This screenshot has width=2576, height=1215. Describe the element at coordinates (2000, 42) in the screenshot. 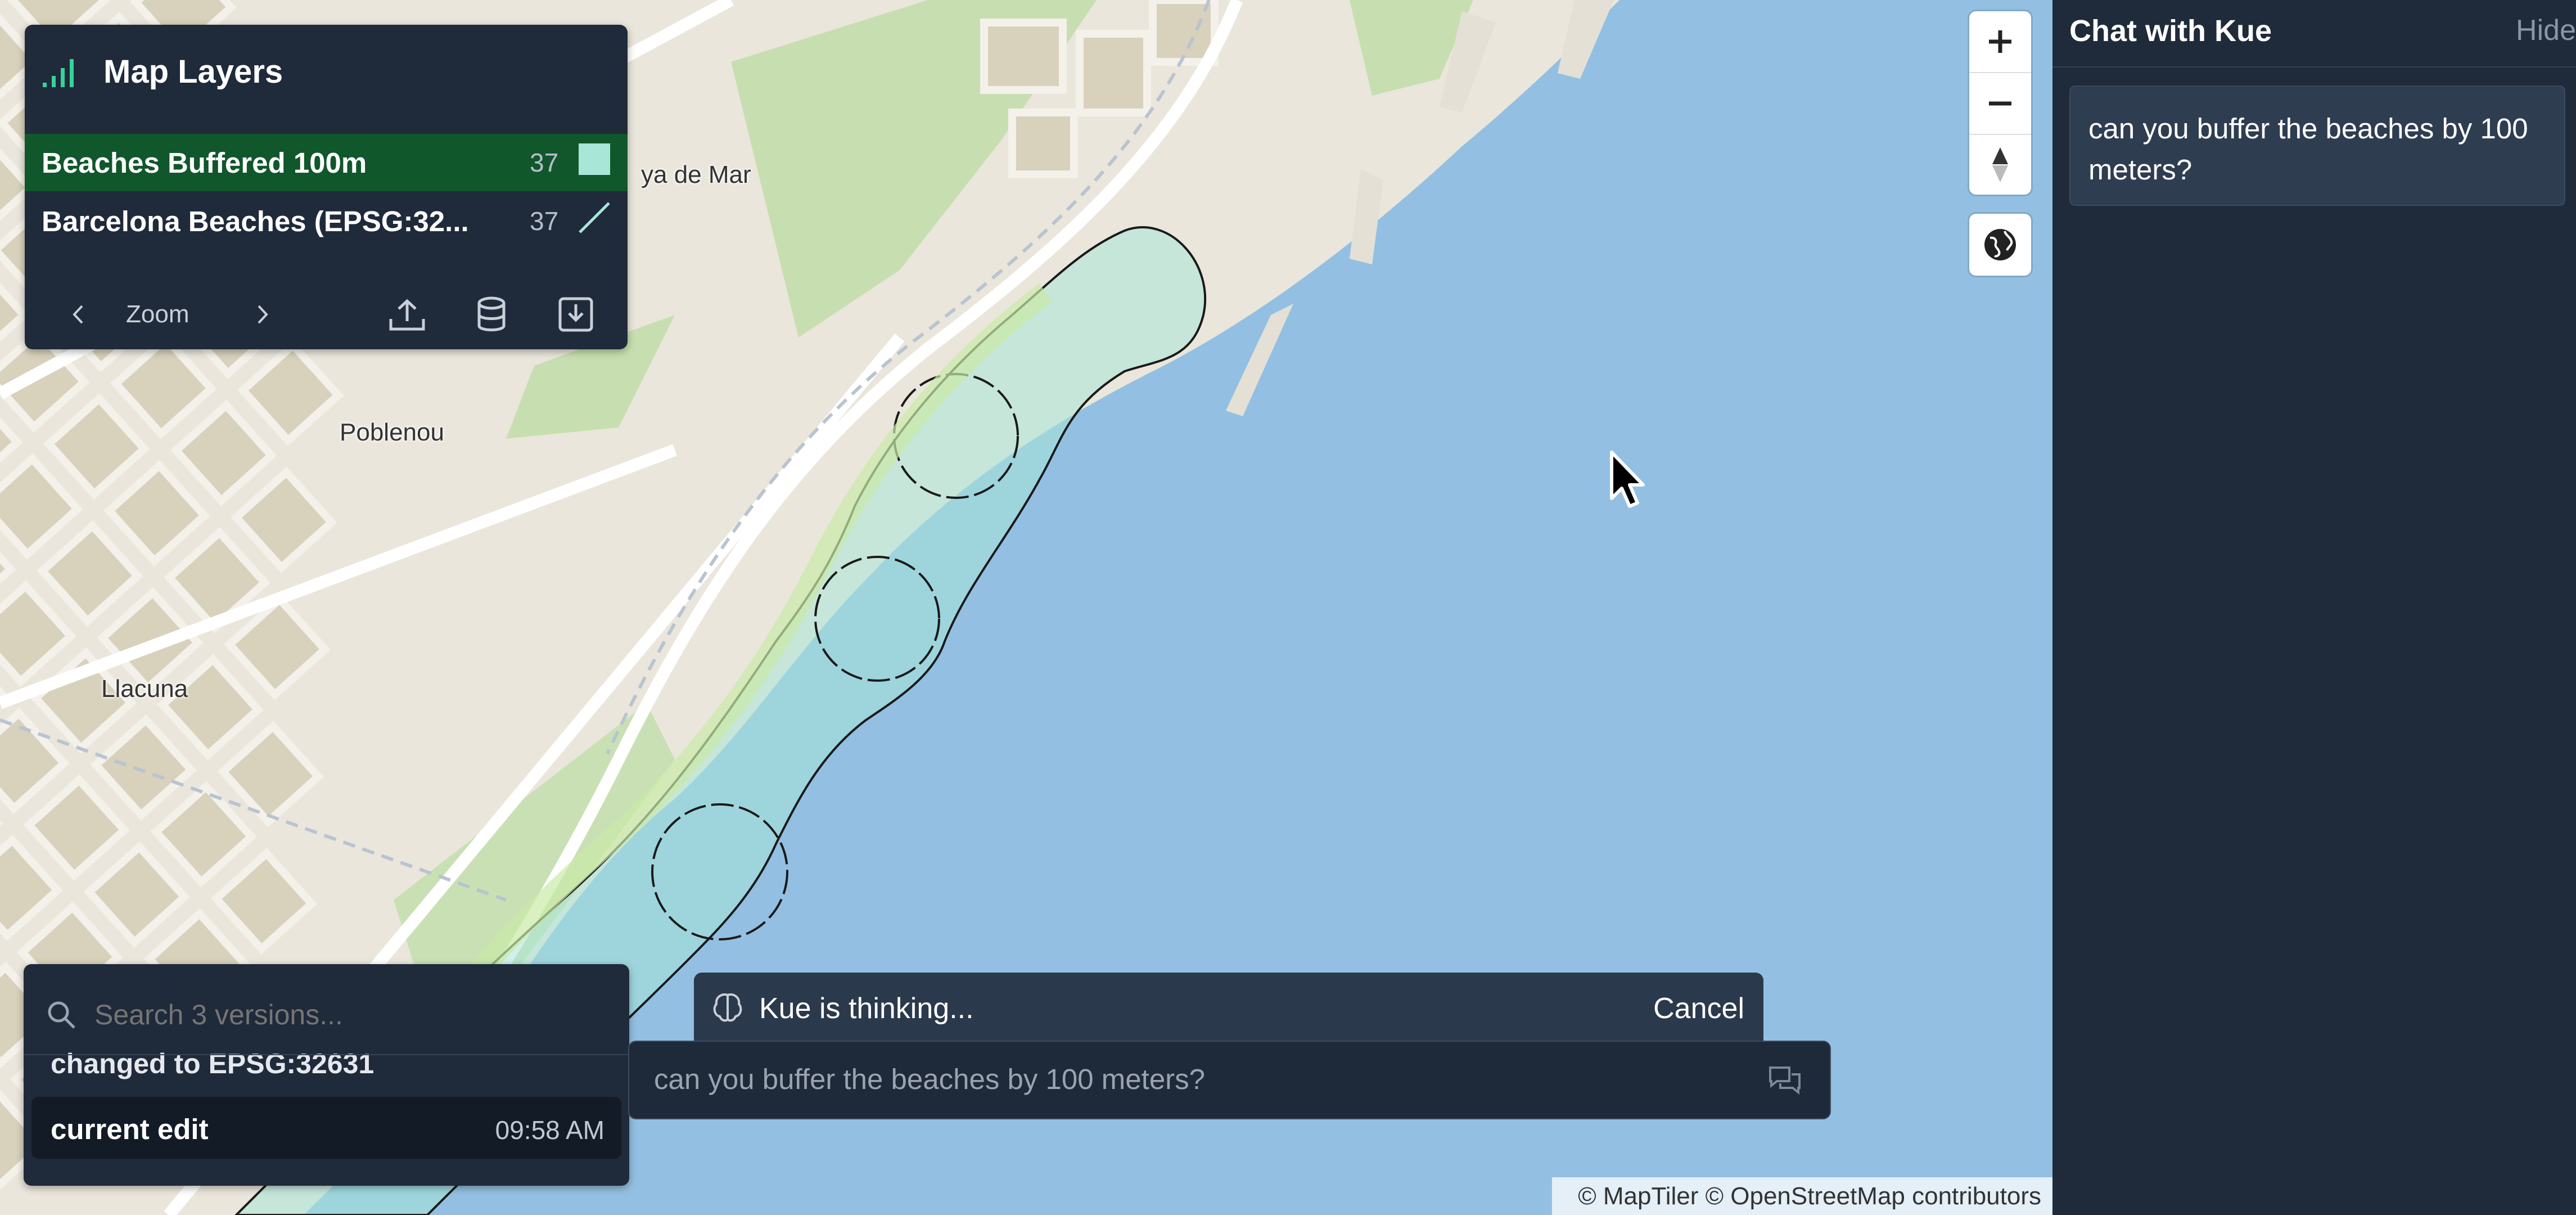

I see `zoom-in-button` at that location.